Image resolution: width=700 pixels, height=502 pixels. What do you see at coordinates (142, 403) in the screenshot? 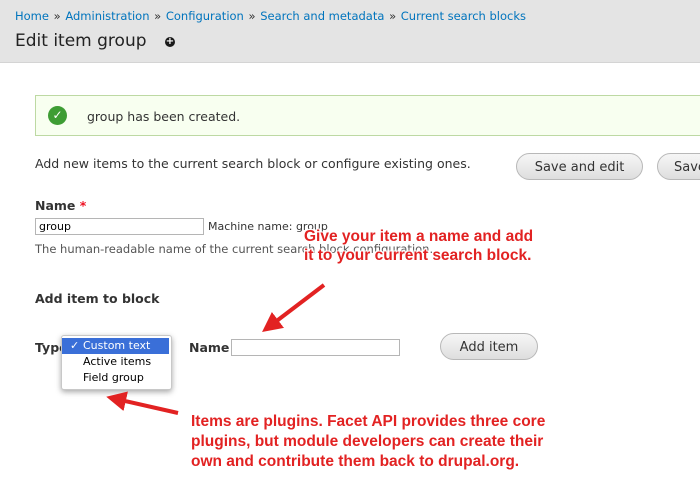
I see `arrow-to-type-dropdown` at bounding box center [142, 403].